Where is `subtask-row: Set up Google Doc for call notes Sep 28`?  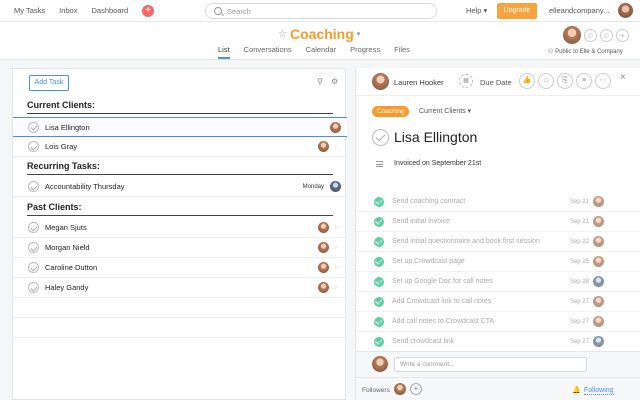
subtask-row: Set up Google Doc for call notes Sep 28 is located at coordinates (498, 282).